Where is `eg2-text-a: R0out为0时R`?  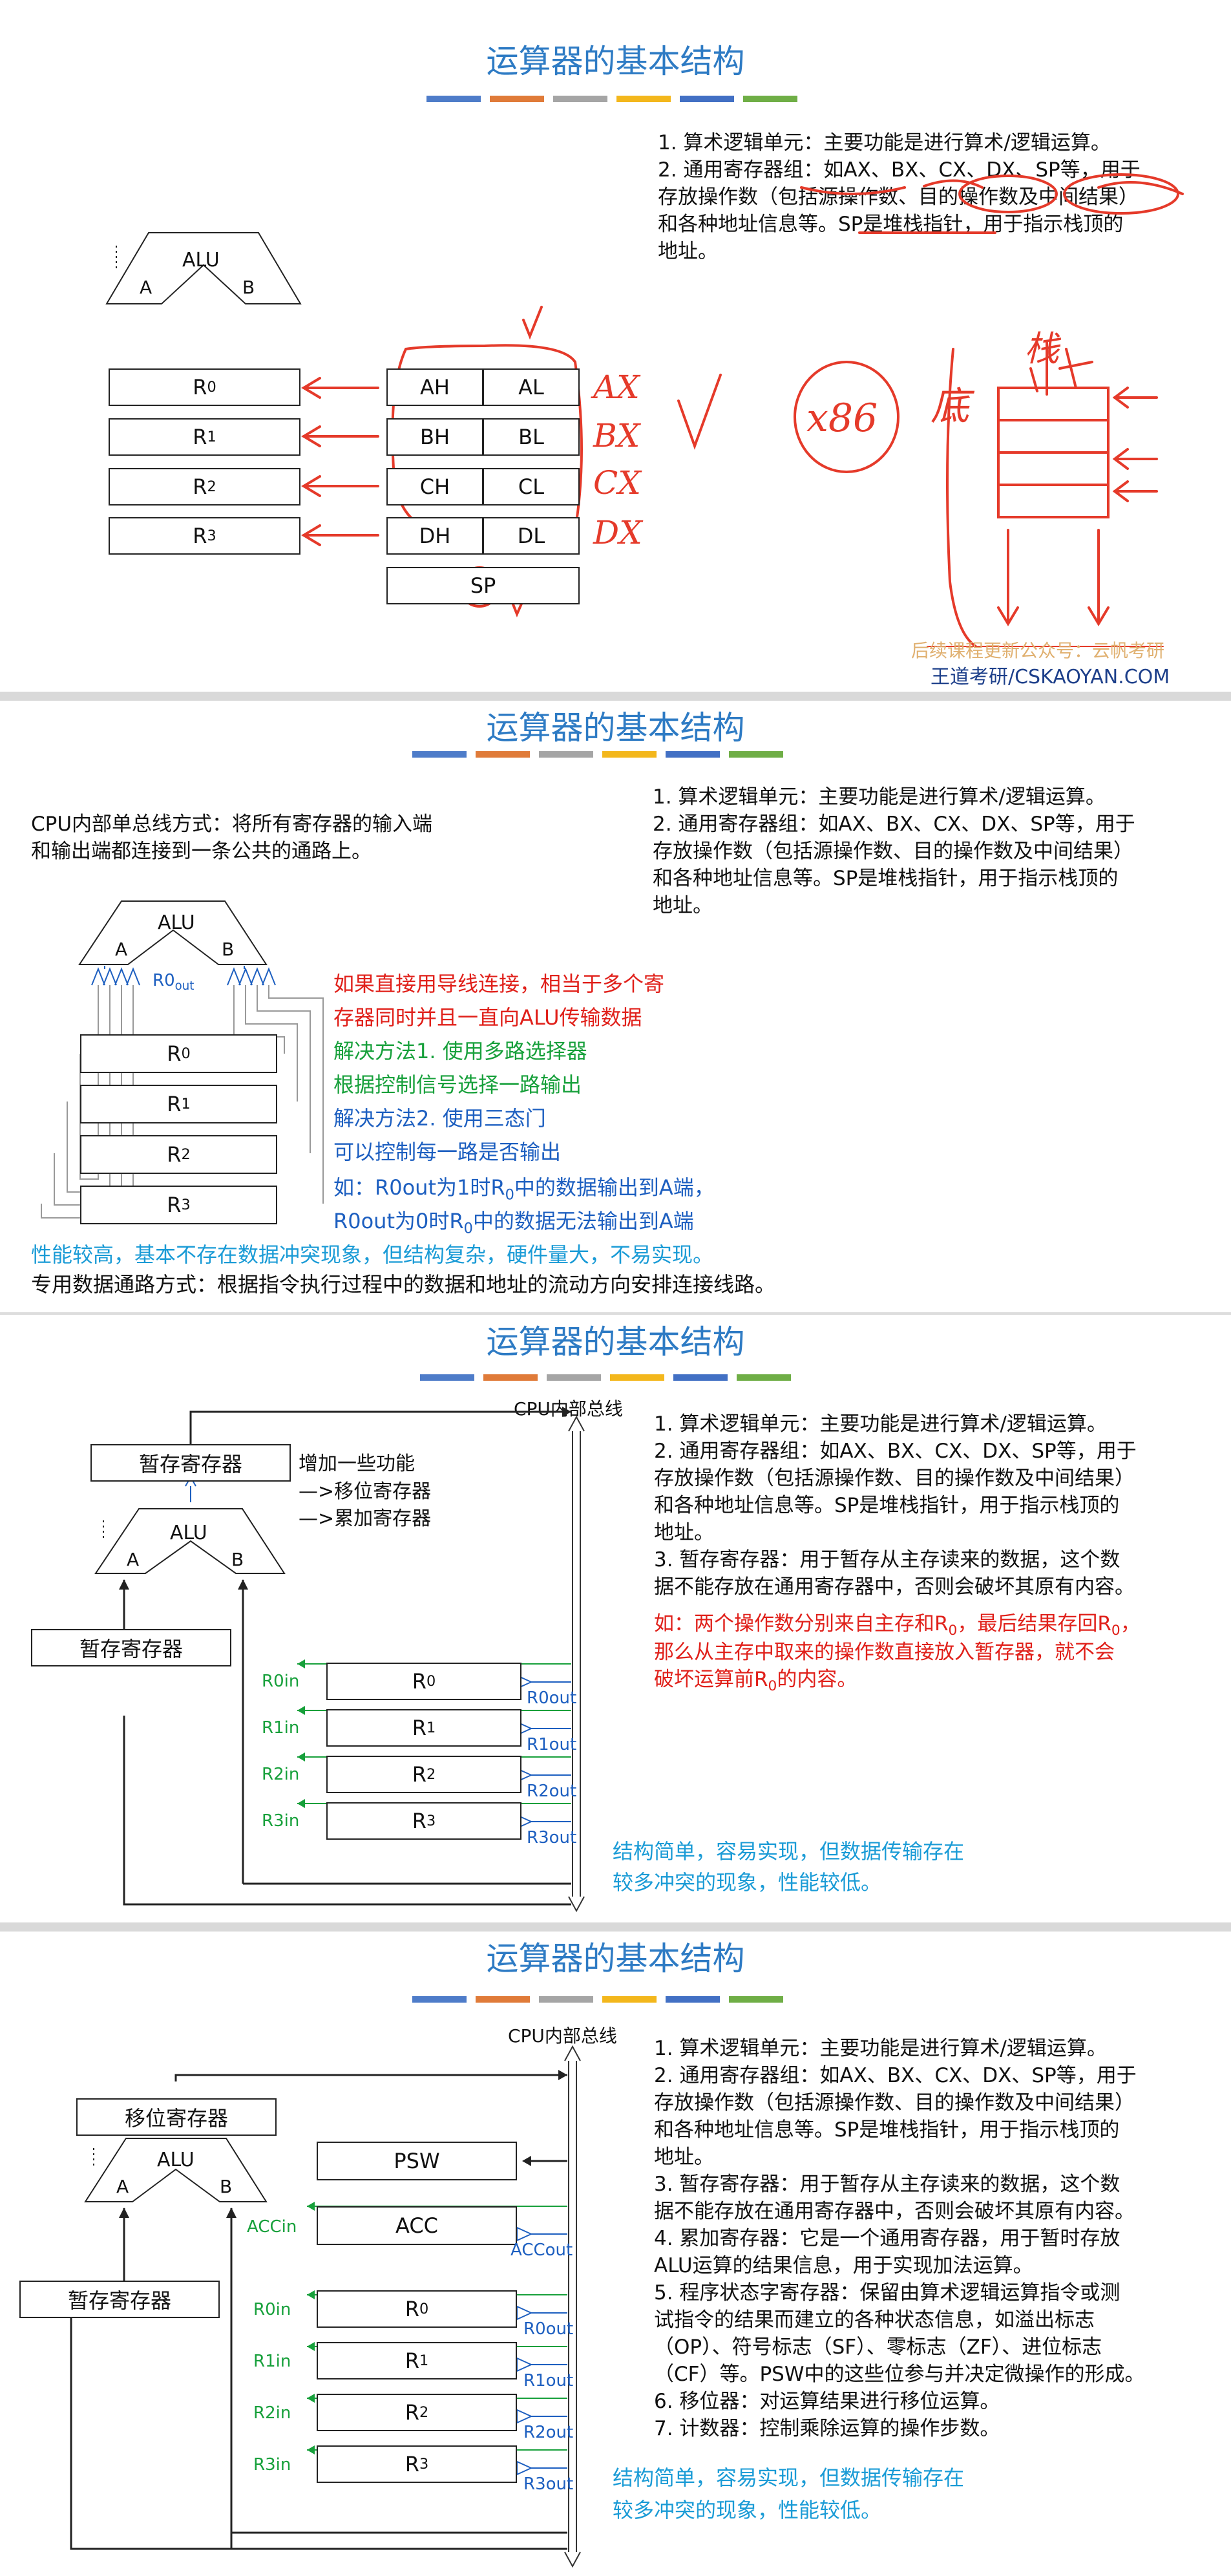
eg2-text-a: R0out为0时R is located at coordinates (398, 1221).